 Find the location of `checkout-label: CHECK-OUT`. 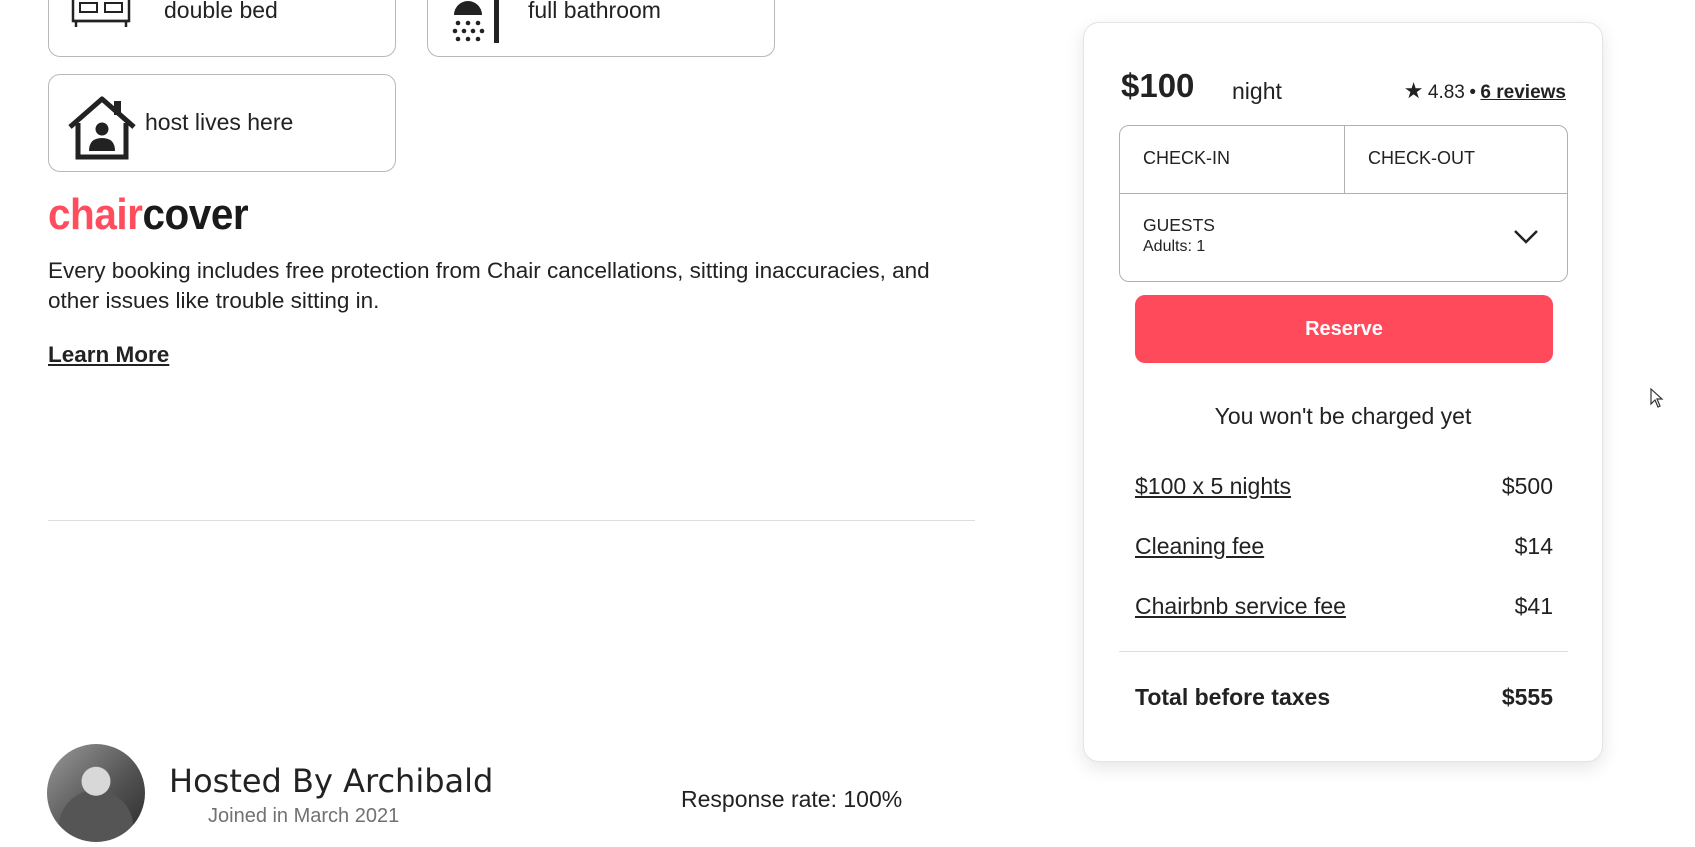

checkout-label: CHECK-OUT is located at coordinates (1421, 158).